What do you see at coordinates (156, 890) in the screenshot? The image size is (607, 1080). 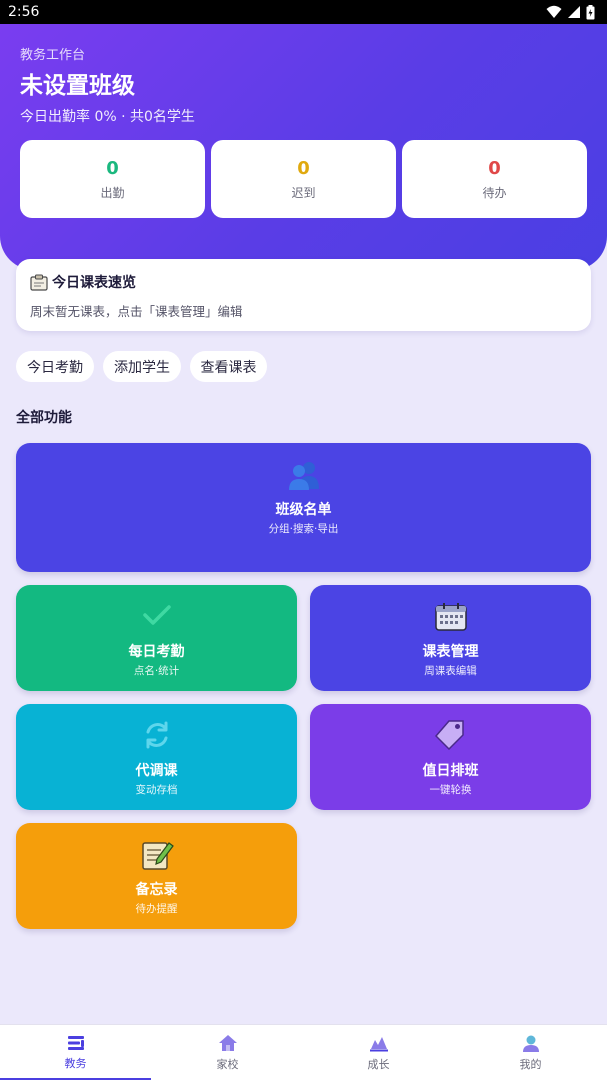 I see `tile-title: 备忘录` at bounding box center [156, 890].